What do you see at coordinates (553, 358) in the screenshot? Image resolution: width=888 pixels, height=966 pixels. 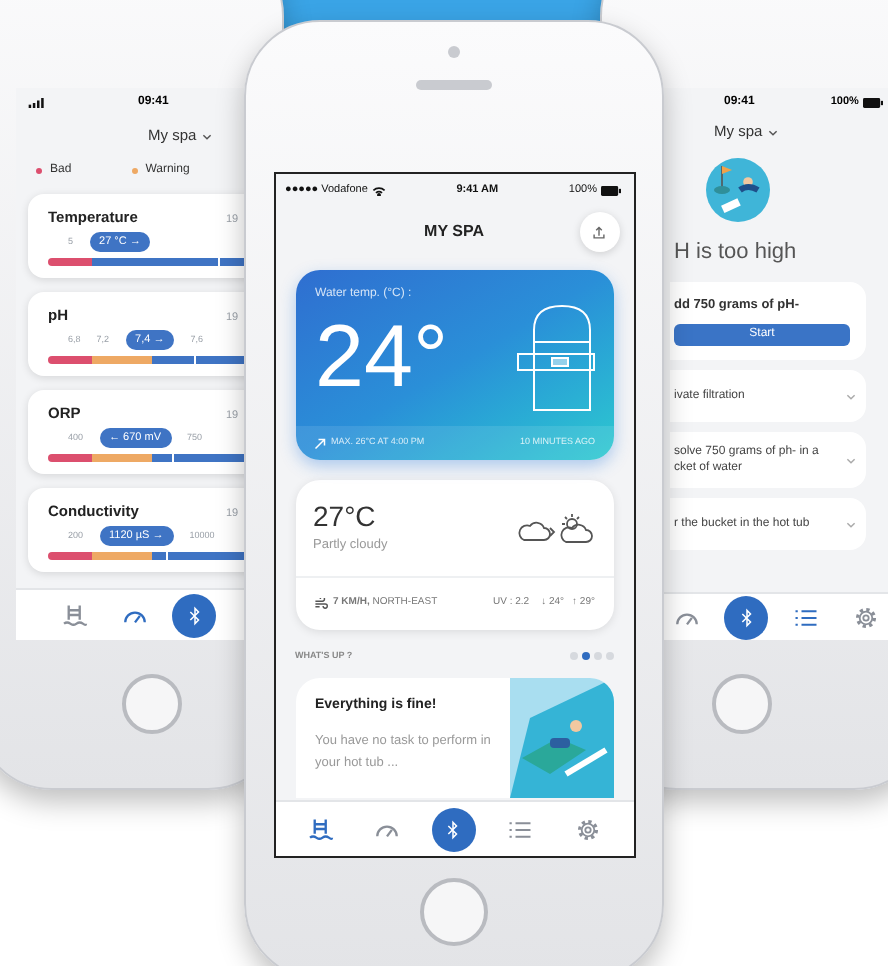 I see `spa-device-drawing` at bounding box center [553, 358].